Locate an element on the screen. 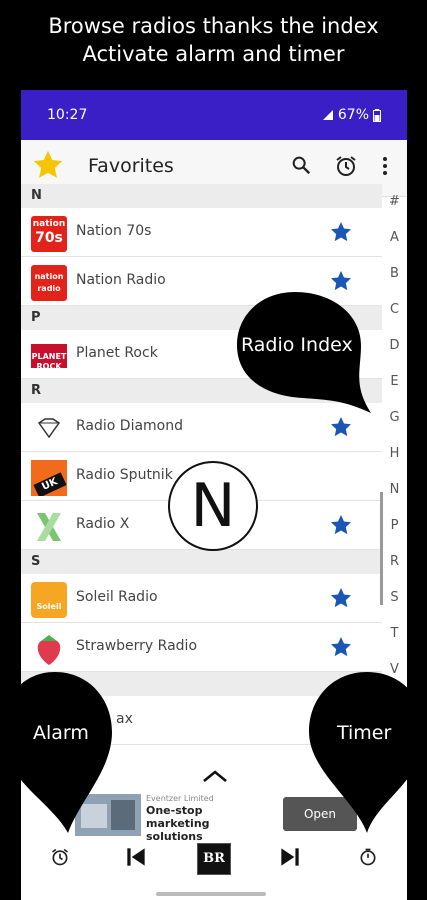 The width and height of the screenshot is (427, 900). skip-next-icon is located at coordinates (290, 857).